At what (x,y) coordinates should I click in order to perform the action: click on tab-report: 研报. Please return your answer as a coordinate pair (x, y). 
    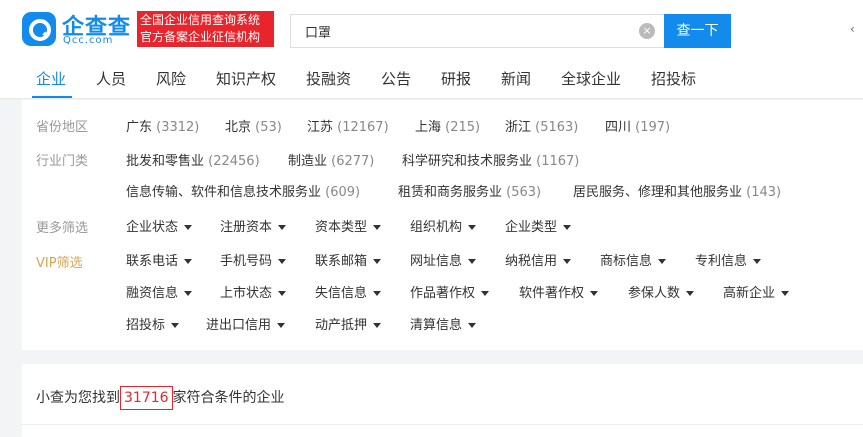
    Looking at the image, I should click on (456, 78).